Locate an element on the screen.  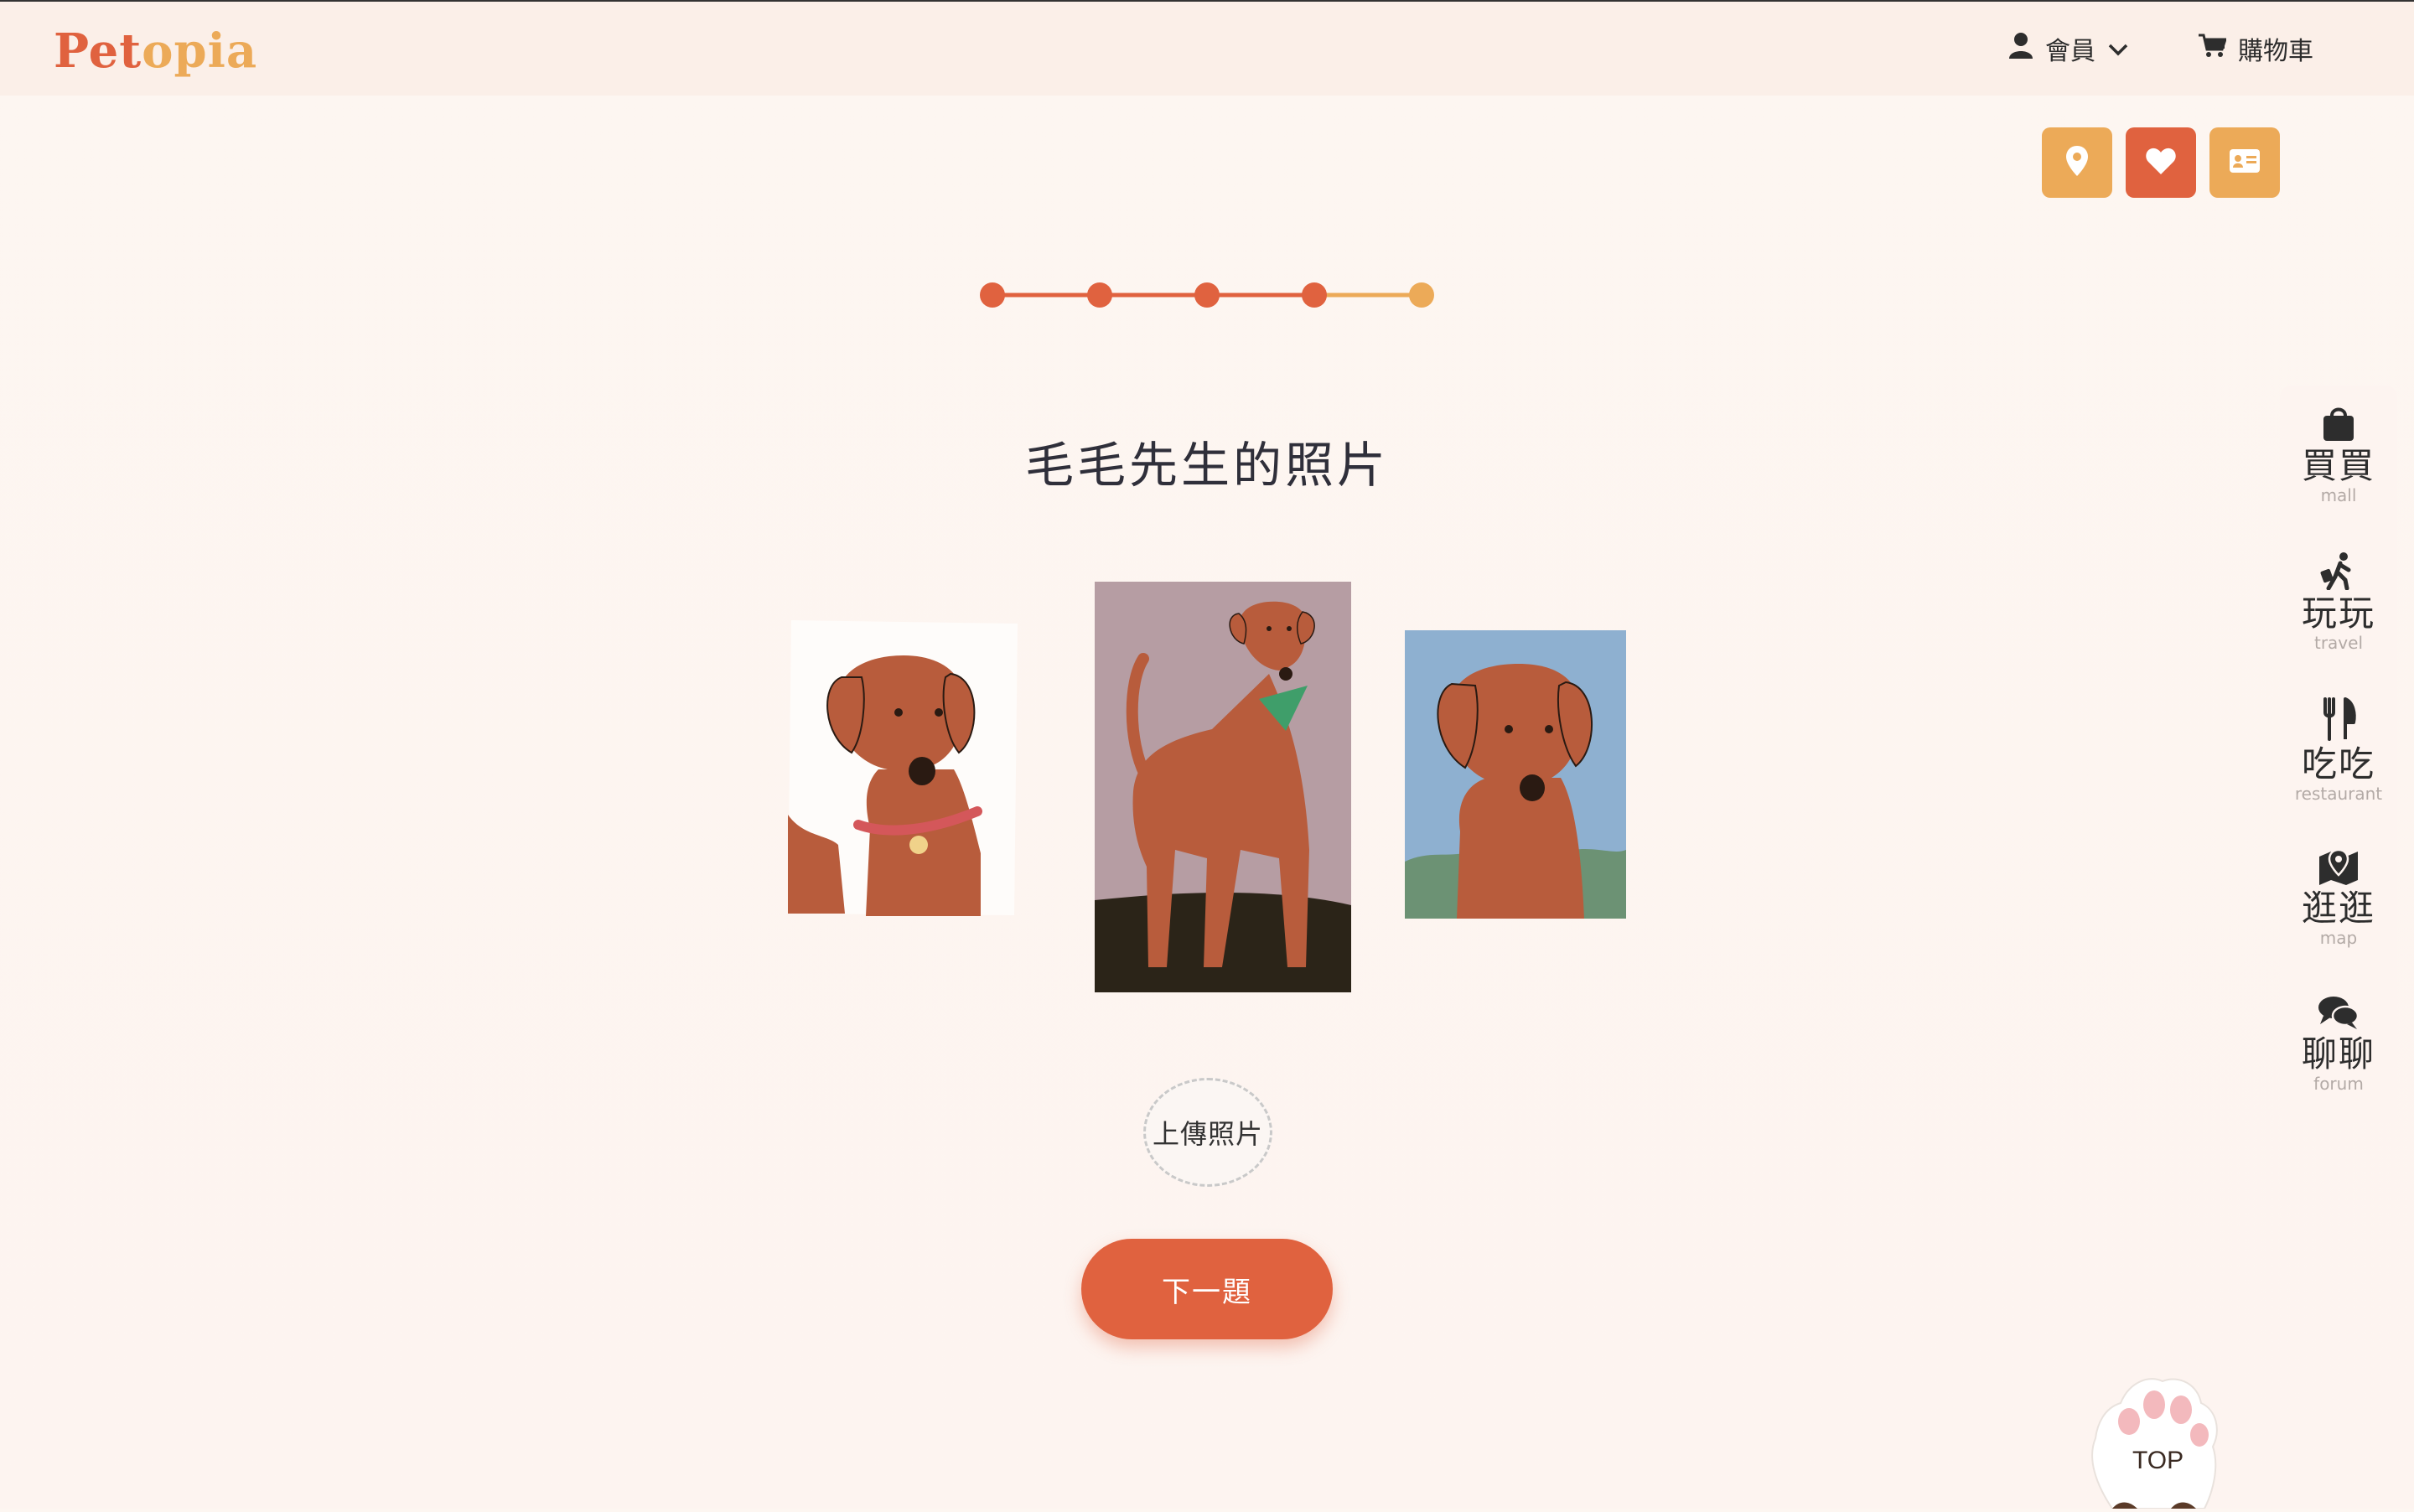
favorite-button is located at coordinates (2161, 162).